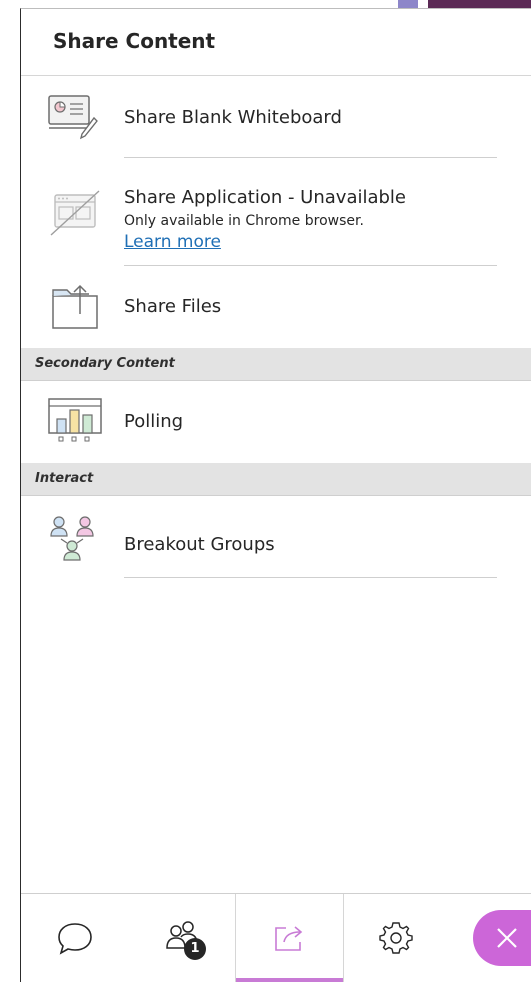  What do you see at coordinates (244, 221) in the screenshot?
I see `share-application-note: Only available in Chrome browser.` at bounding box center [244, 221].